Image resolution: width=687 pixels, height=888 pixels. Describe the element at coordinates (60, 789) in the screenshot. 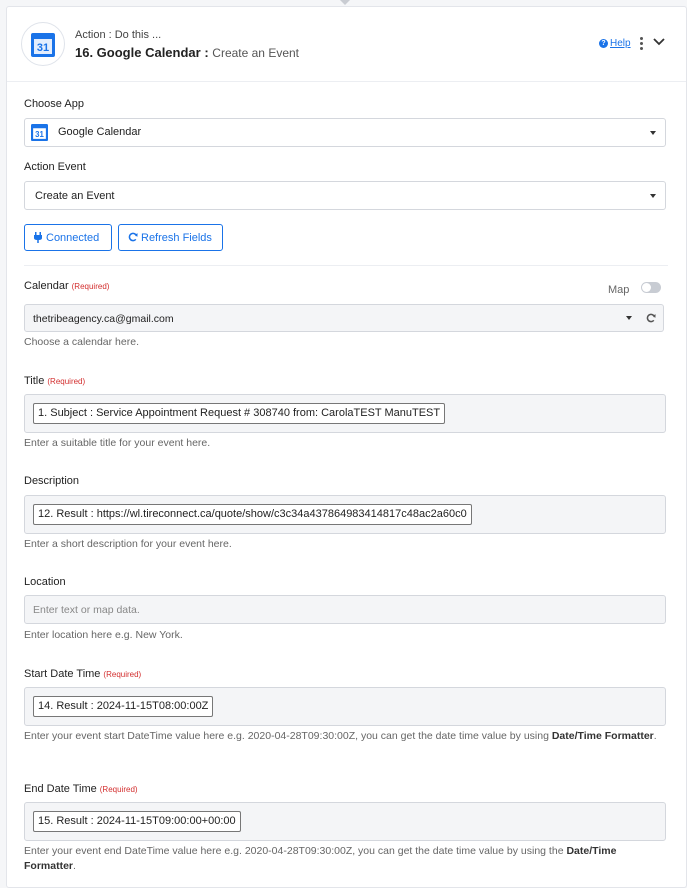

I see `end-date-label-text: End Date Time` at that location.